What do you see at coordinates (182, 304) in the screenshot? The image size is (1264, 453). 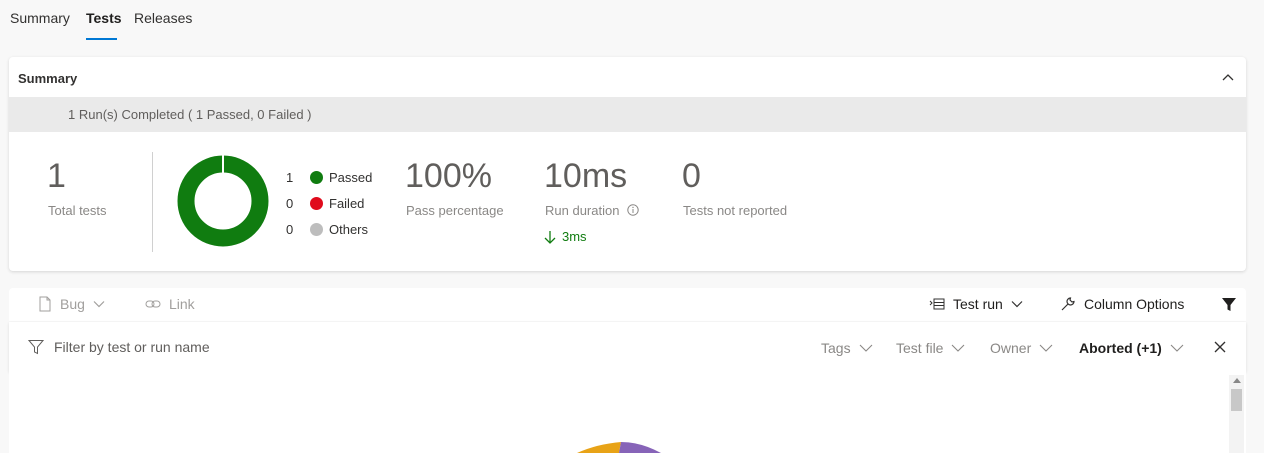 I see `link-label: Link` at bounding box center [182, 304].